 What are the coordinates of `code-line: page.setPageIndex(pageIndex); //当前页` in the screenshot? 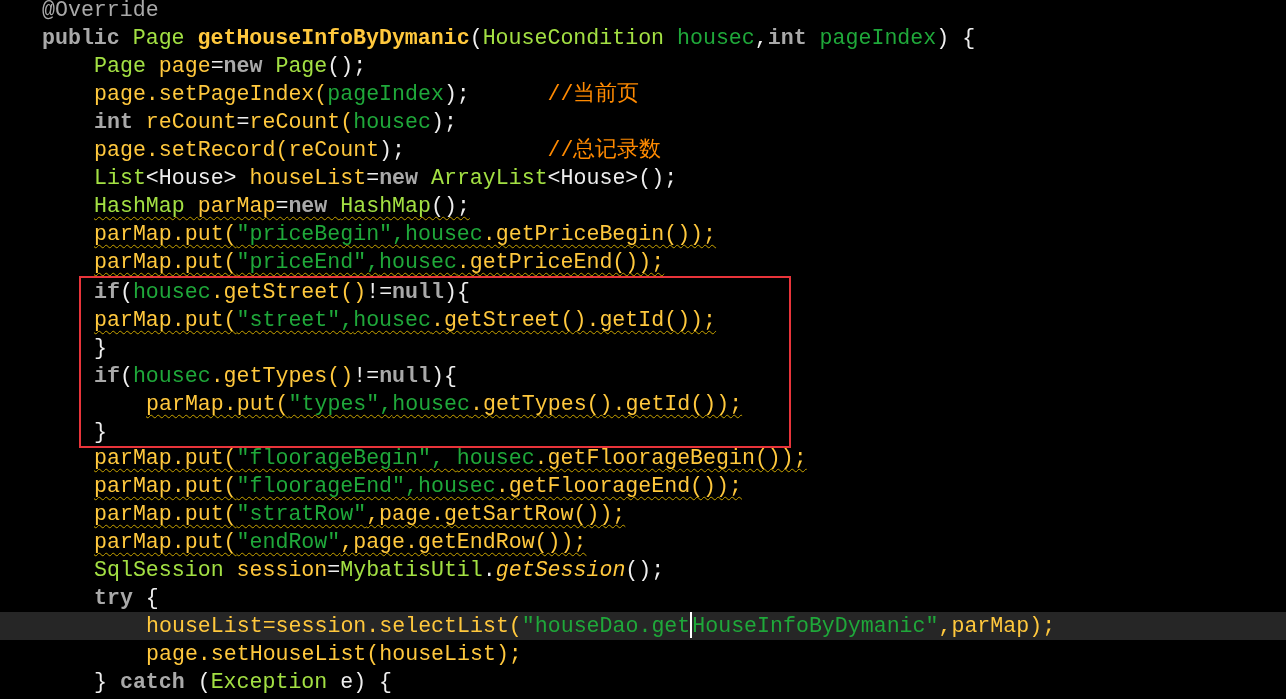 It's located at (367, 94).